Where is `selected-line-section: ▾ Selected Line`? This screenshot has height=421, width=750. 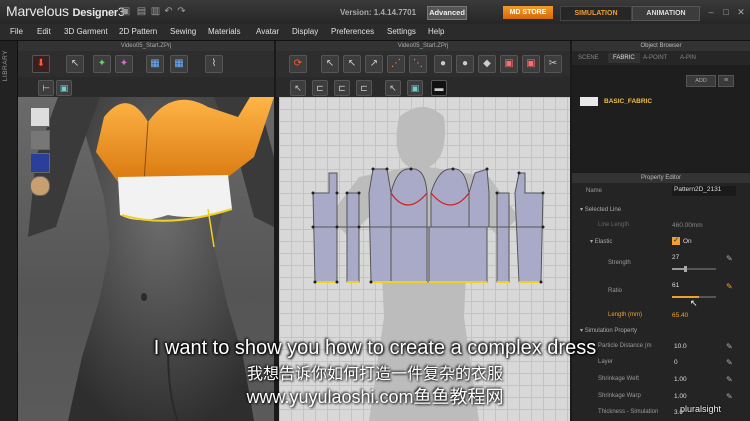
selected-line-section: ▾ Selected Line is located at coordinates (600, 209).